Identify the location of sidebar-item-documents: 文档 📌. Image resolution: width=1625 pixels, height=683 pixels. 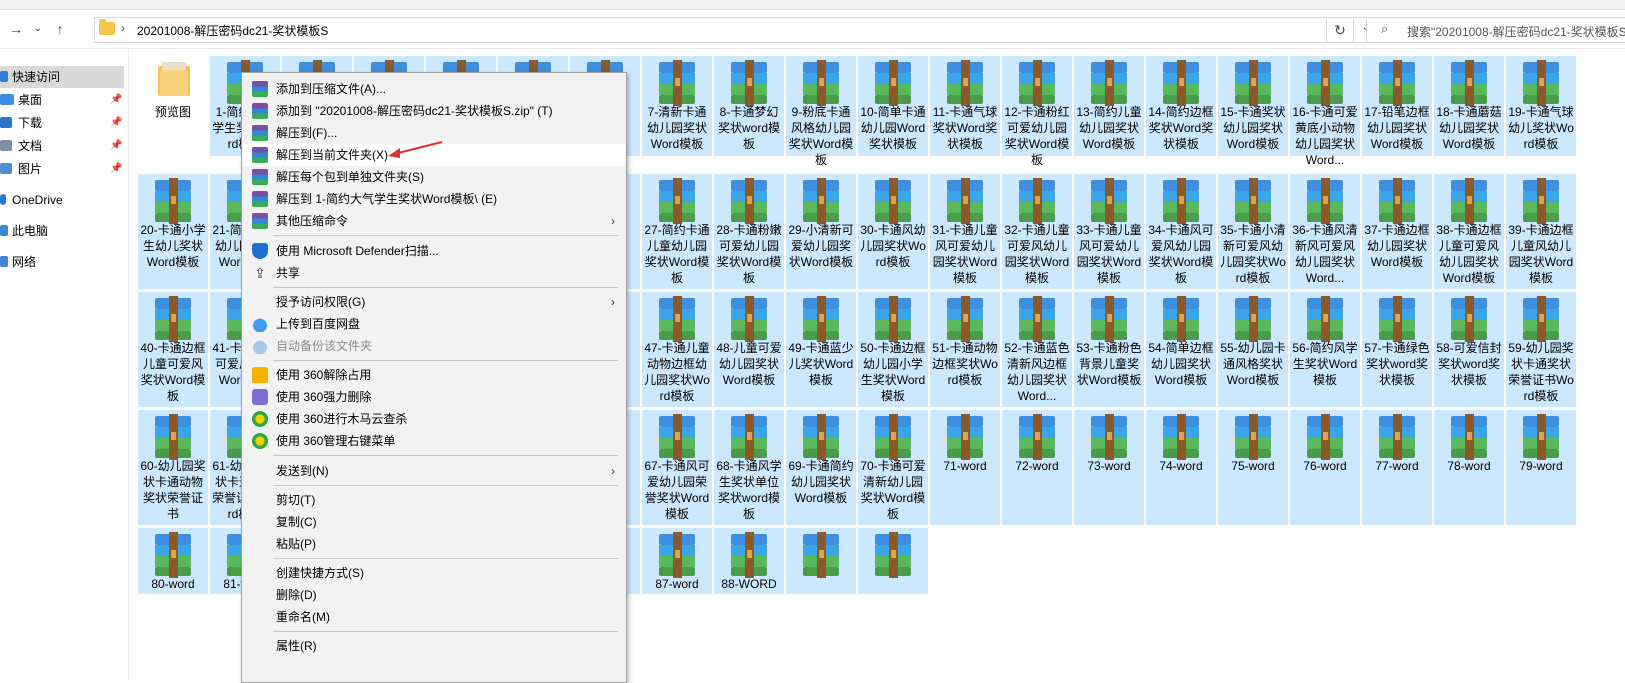
(62, 146).